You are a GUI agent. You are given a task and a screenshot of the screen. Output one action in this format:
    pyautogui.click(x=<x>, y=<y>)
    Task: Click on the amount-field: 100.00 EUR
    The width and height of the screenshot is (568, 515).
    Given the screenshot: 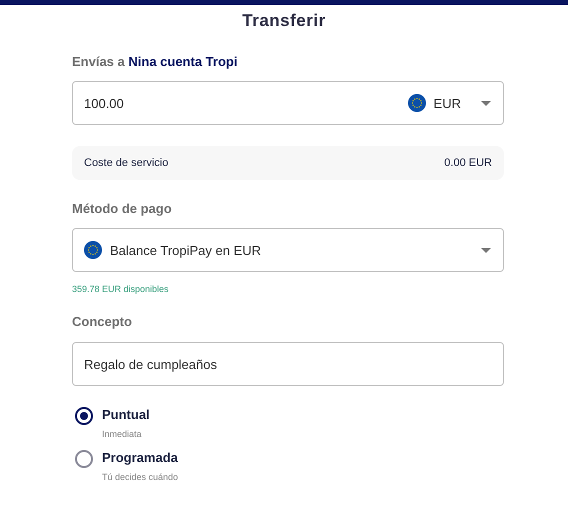 What is the action you would take?
    pyautogui.click(x=288, y=103)
    